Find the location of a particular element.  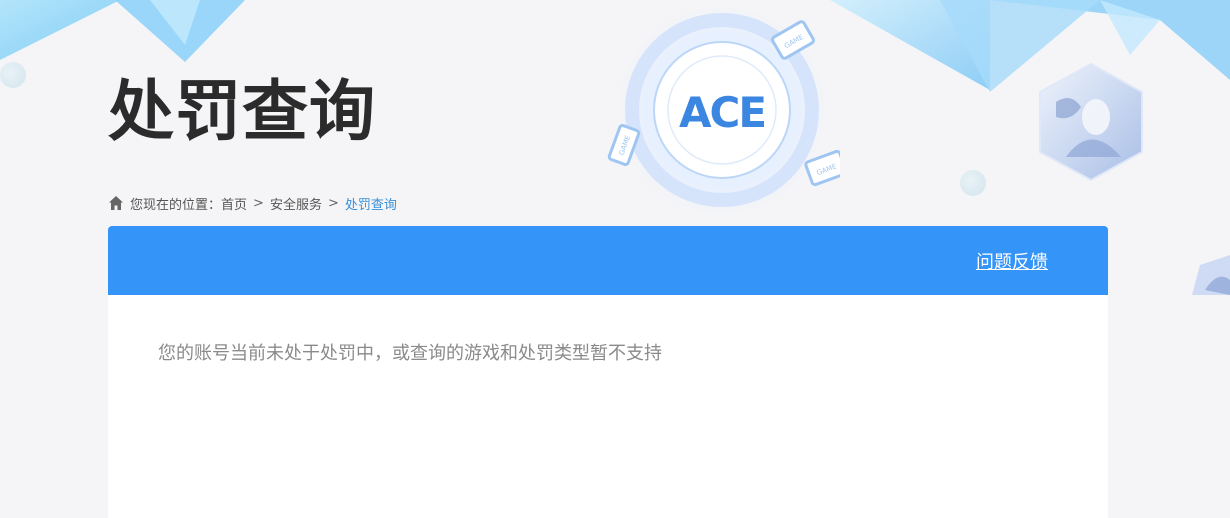

triangle-decoration-left is located at coordinates (122, 31).